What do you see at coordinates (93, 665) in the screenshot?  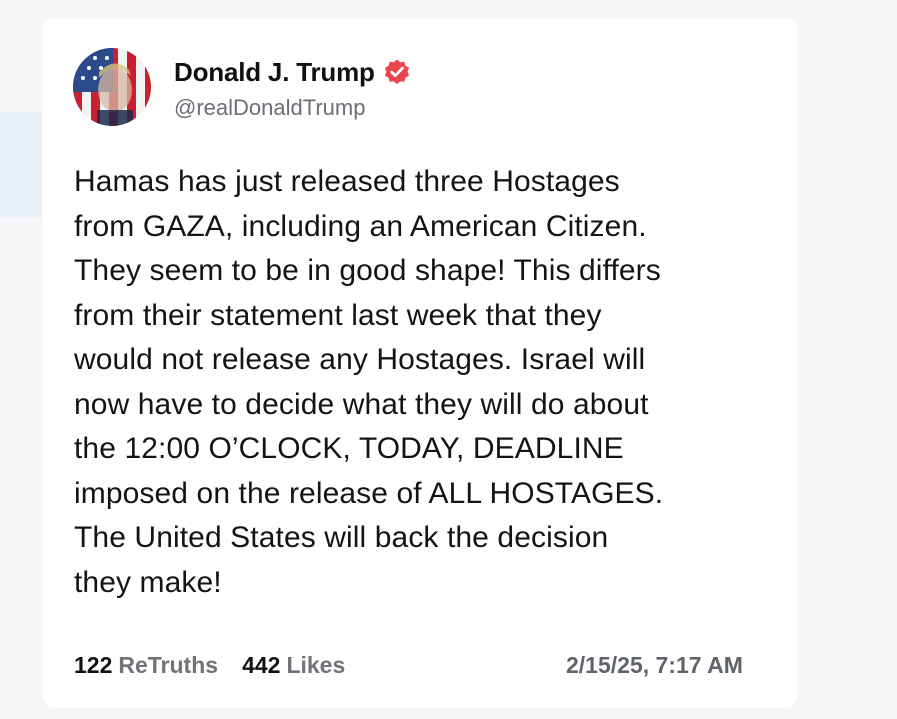 I see `retruths-count: 122` at bounding box center [93, 665].